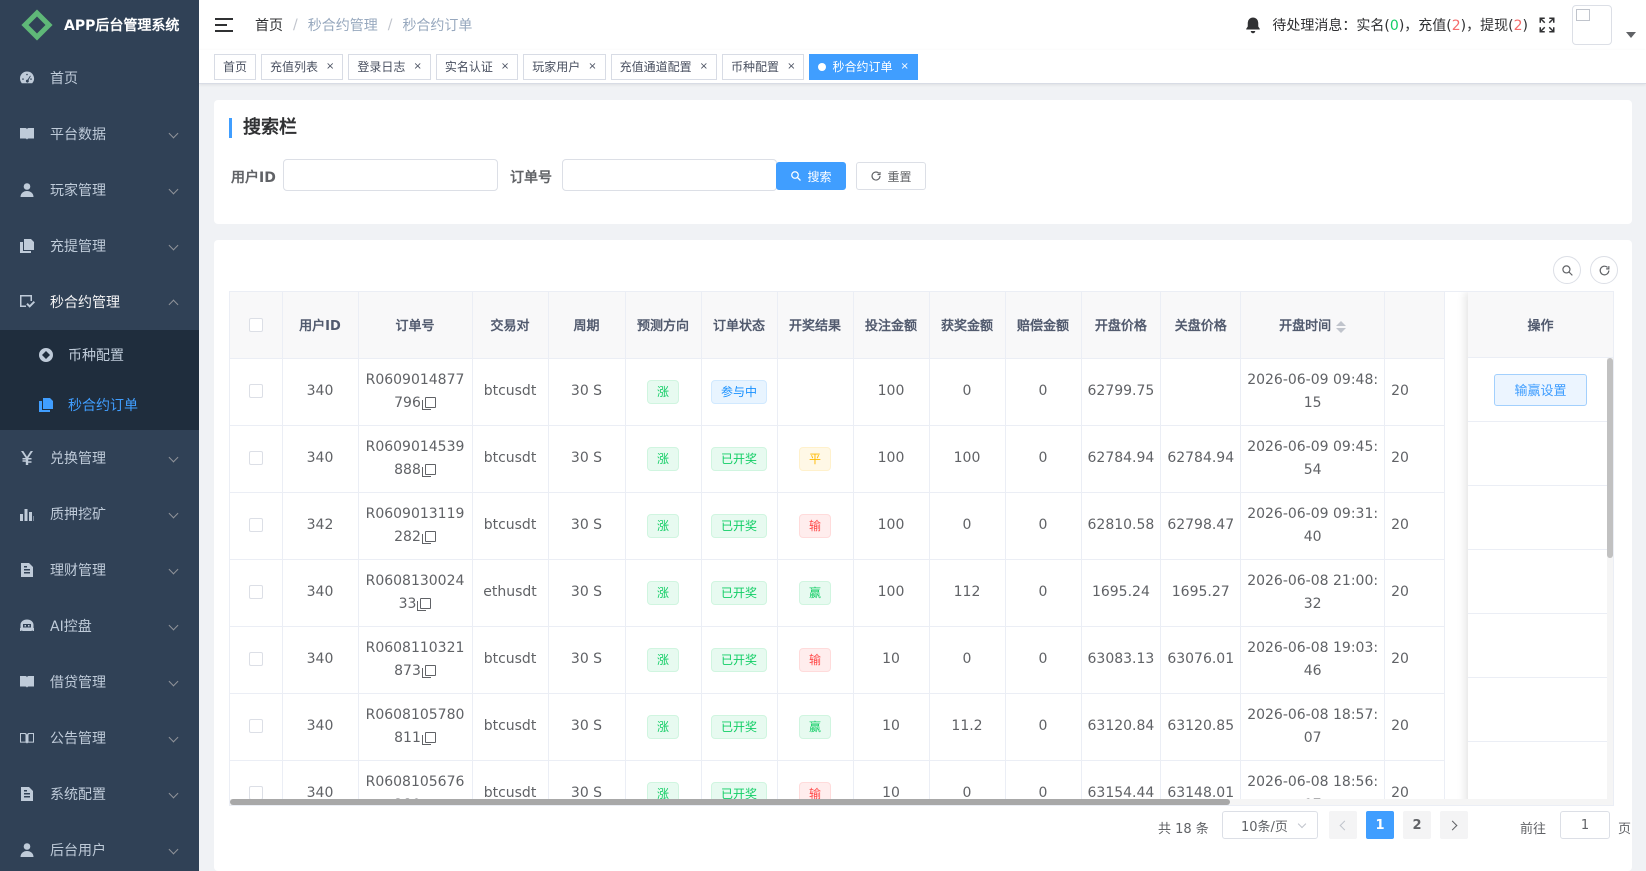  Describe the element at coordinates (224, 25) in the screenshot. I see `hamburger-icon` at that location.